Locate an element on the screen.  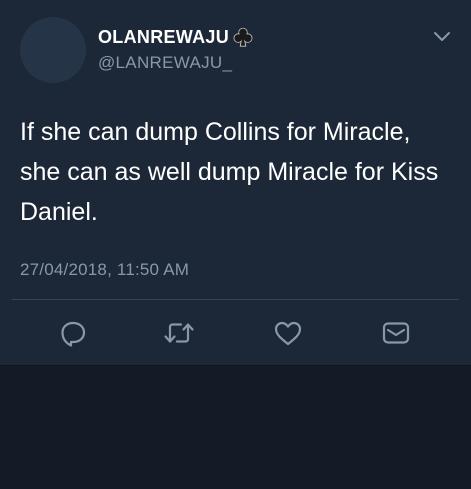
tweet-timestamp: 27/04/2018, 11:50 AM is located at coordinates (104, 270).